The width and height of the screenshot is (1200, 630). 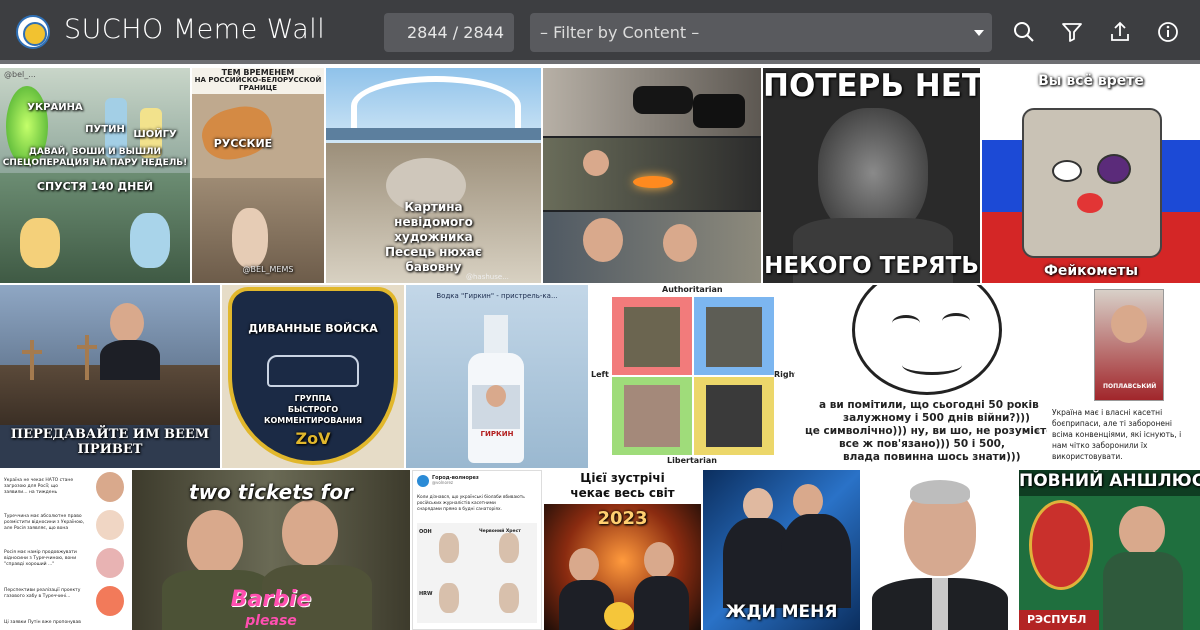 I want to click on meme-caption: Фейкометы, so click(x=1091, y=271).